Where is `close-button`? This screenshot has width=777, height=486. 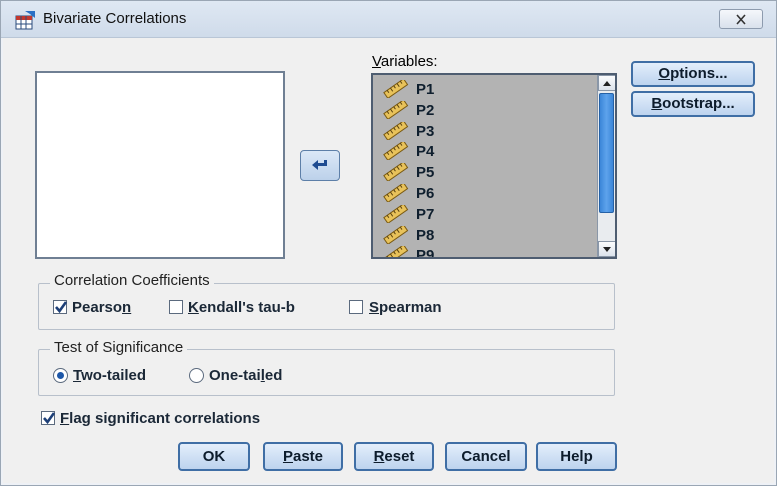 close-button is located at coordinates (741, 19).